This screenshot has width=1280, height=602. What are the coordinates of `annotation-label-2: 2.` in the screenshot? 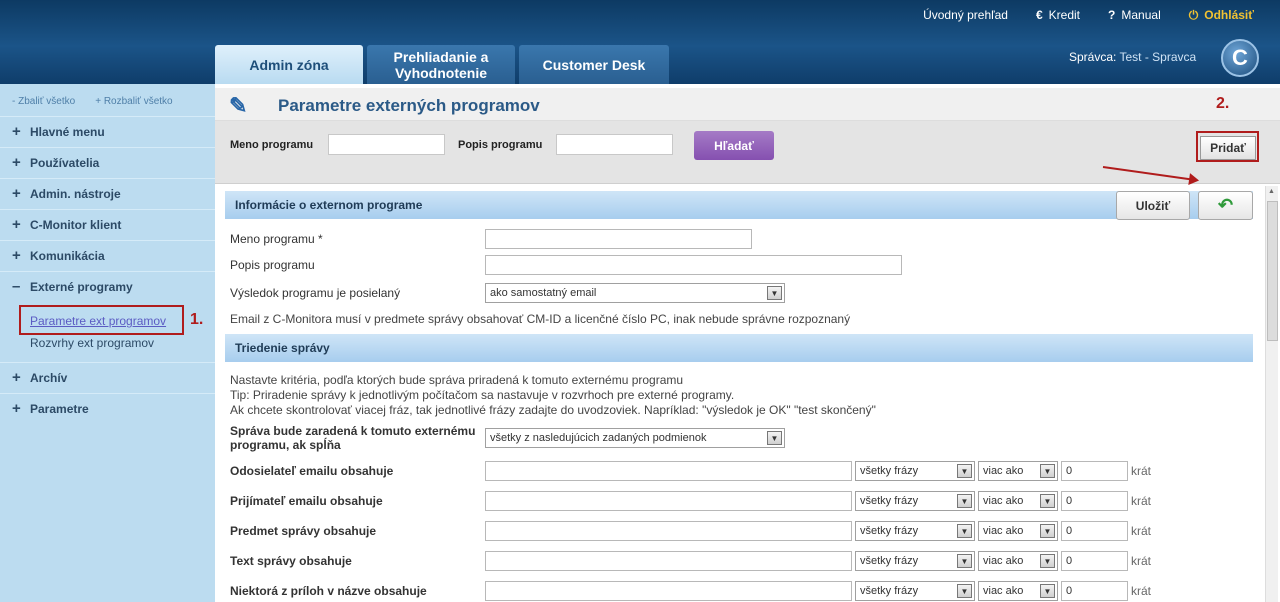 It's located at (1223, 103).